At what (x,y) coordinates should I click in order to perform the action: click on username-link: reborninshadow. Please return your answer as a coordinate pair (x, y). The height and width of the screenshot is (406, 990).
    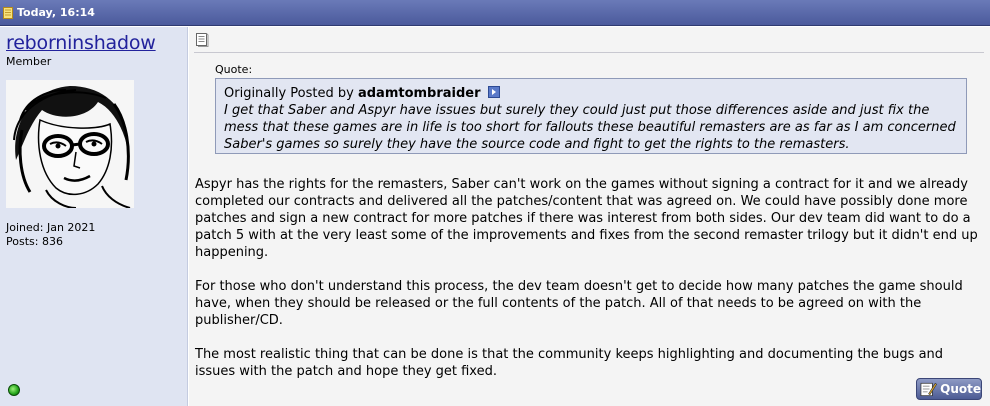
    Looking at the image, I should click on (81, 43).